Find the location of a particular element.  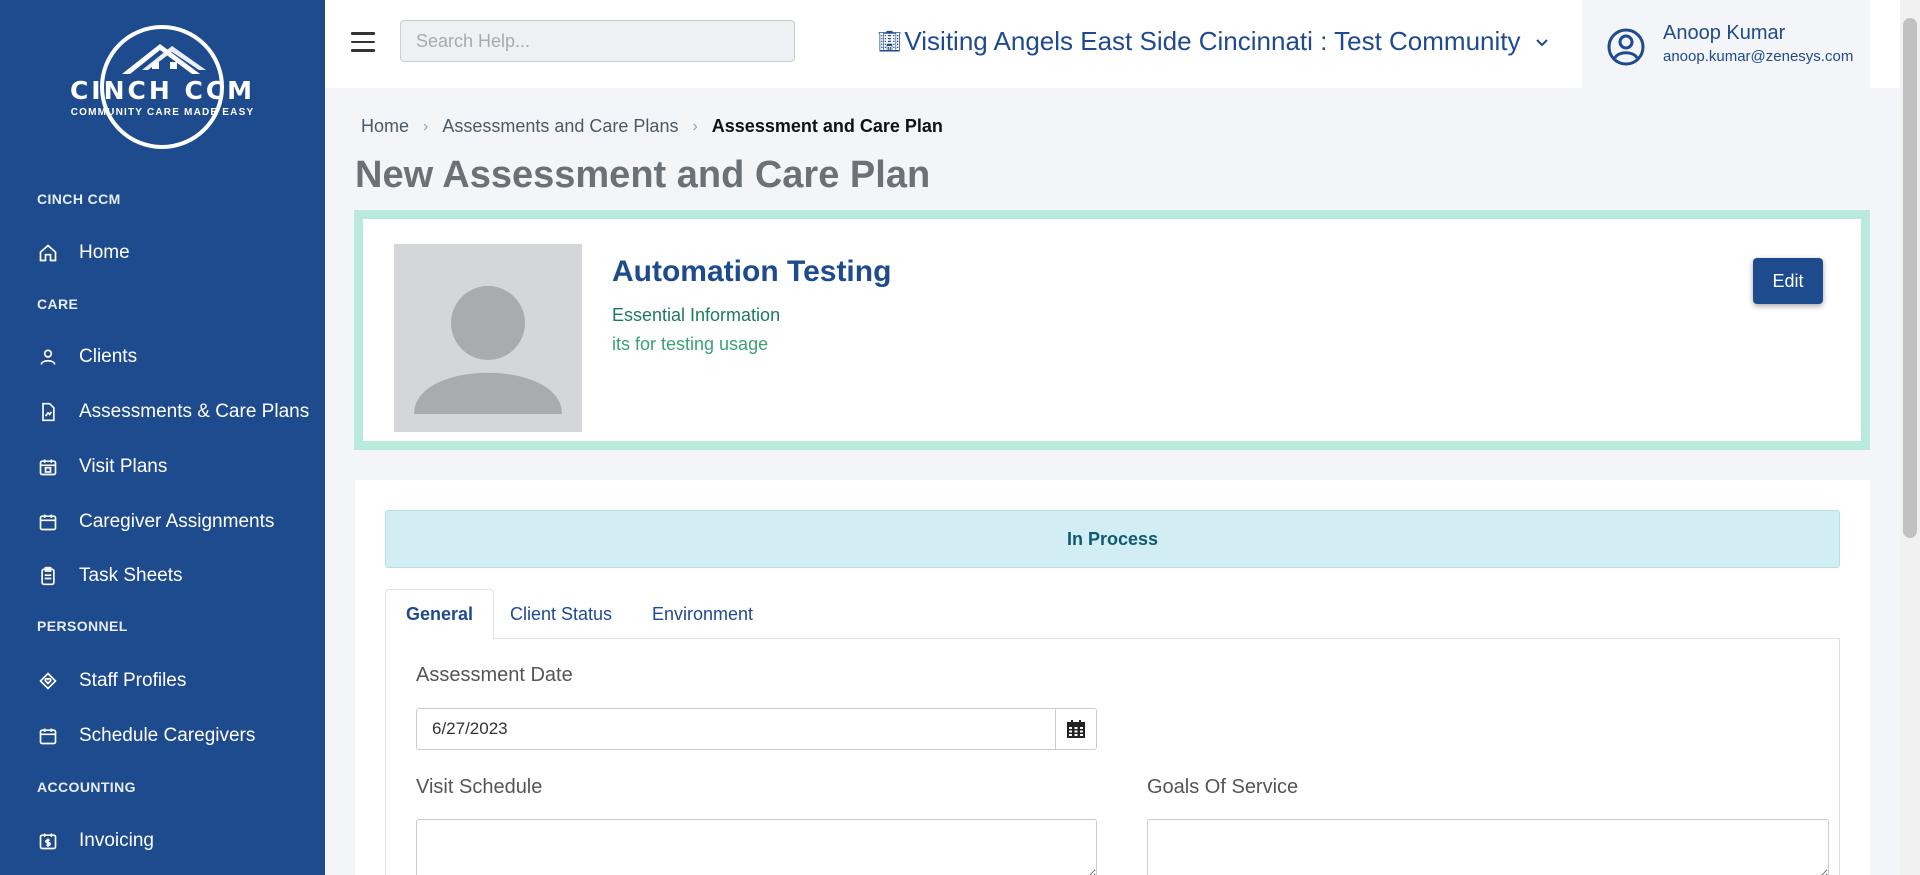

section-cinch-ccm: CINCH CCM is located at coordinates (79, 199).